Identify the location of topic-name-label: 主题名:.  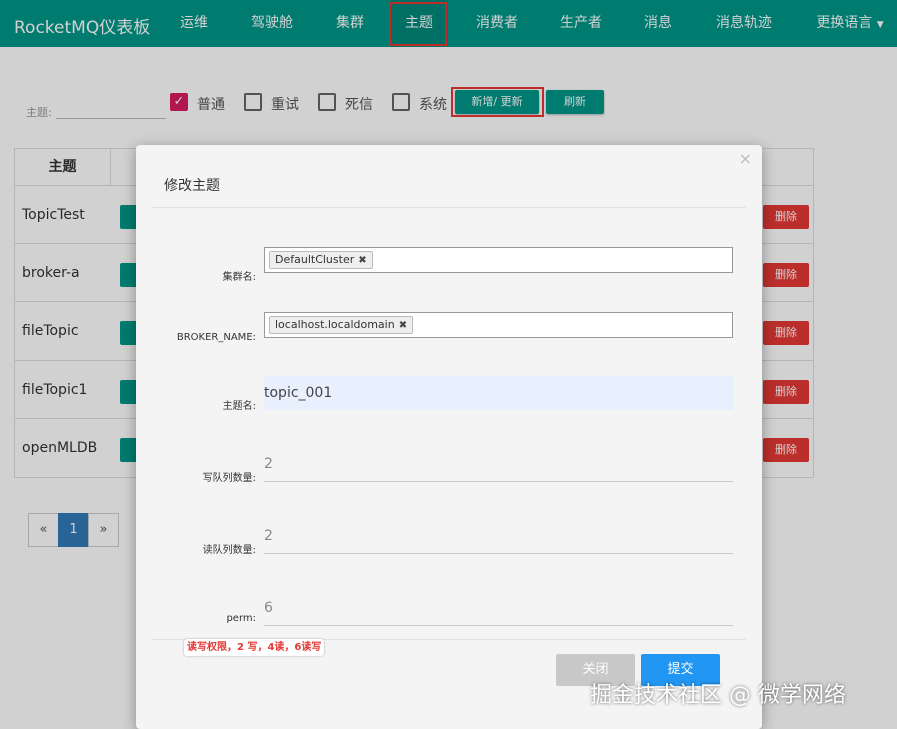
(239, 406).